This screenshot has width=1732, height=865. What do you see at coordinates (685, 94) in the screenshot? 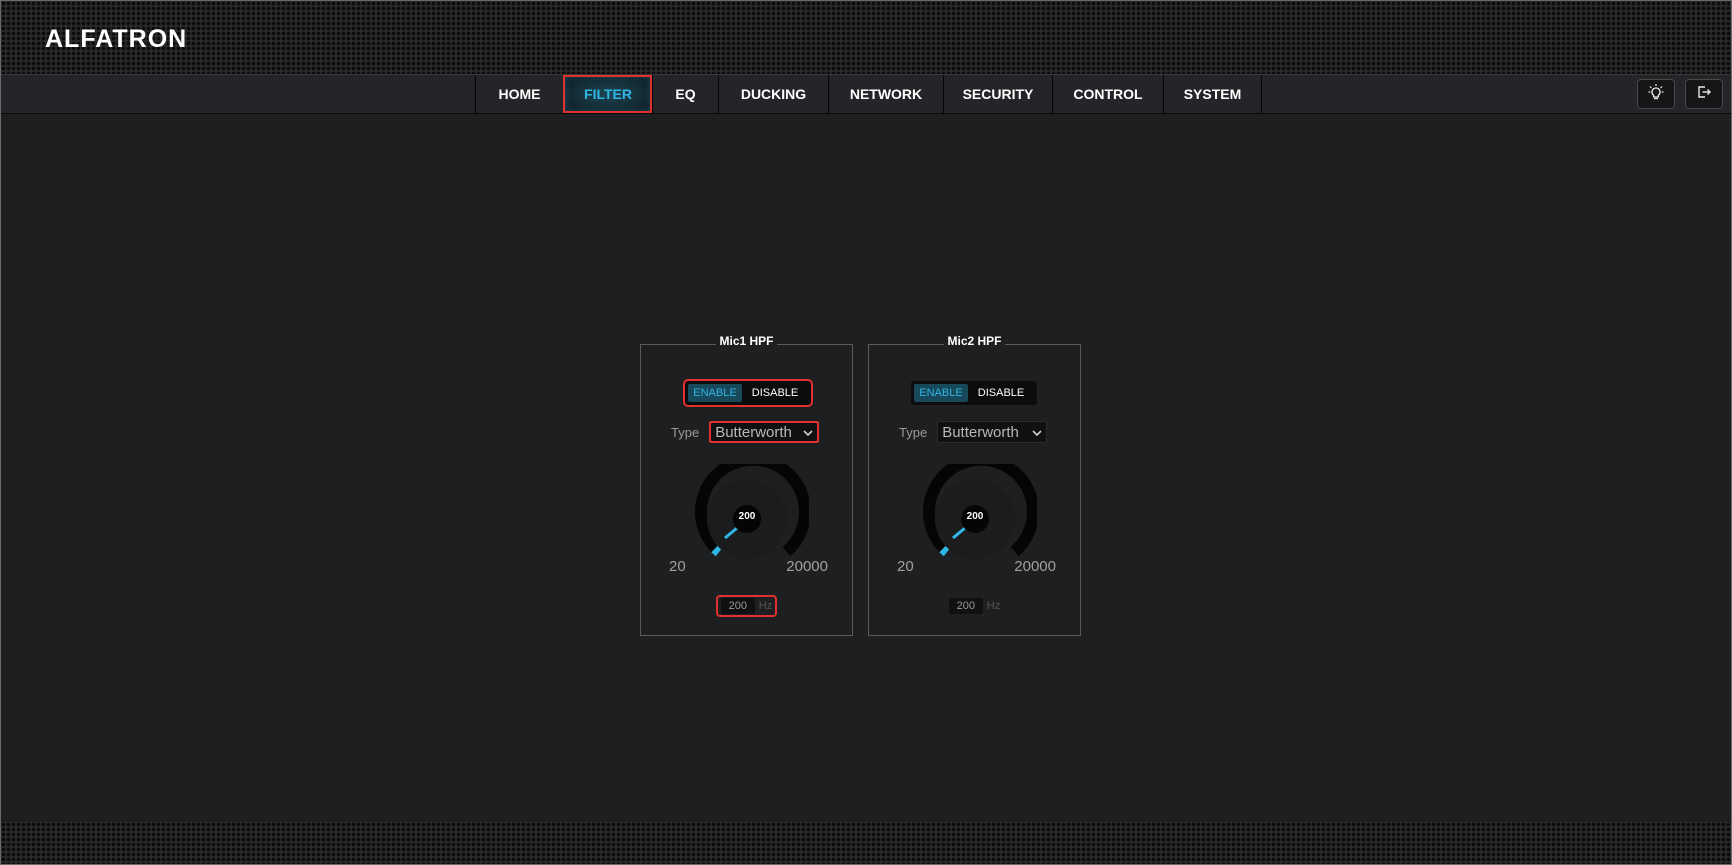
I see `tab-eq: EQ` at bounding box center [685, 94].